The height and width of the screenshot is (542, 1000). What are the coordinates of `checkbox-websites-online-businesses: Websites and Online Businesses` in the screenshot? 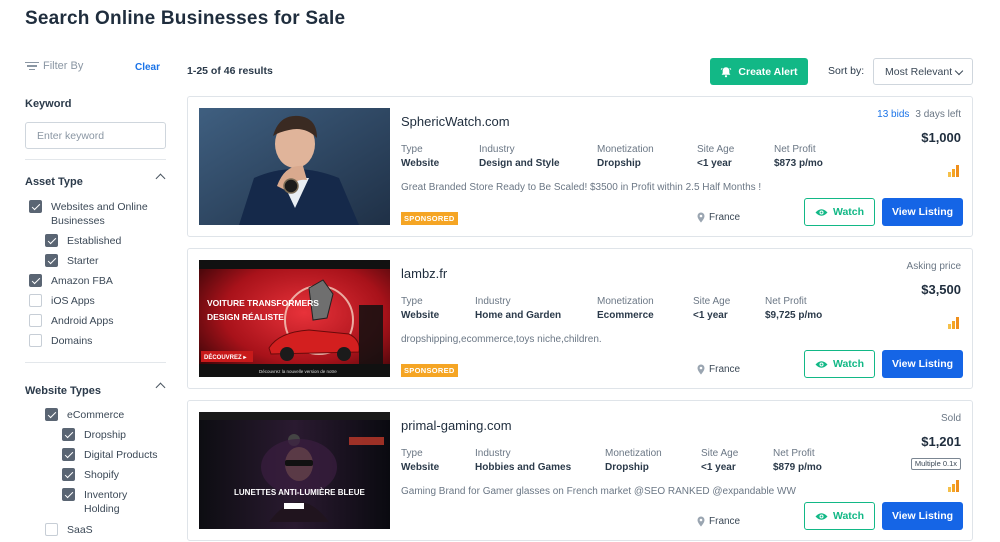 It's located at (97, 214).